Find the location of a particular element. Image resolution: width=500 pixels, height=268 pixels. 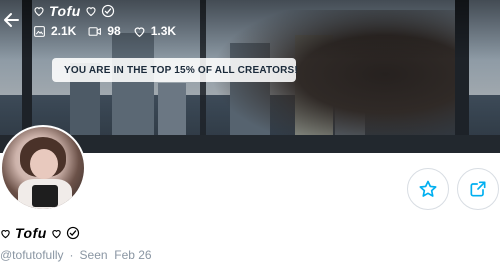

back-button is located at coordinates (12, 20).